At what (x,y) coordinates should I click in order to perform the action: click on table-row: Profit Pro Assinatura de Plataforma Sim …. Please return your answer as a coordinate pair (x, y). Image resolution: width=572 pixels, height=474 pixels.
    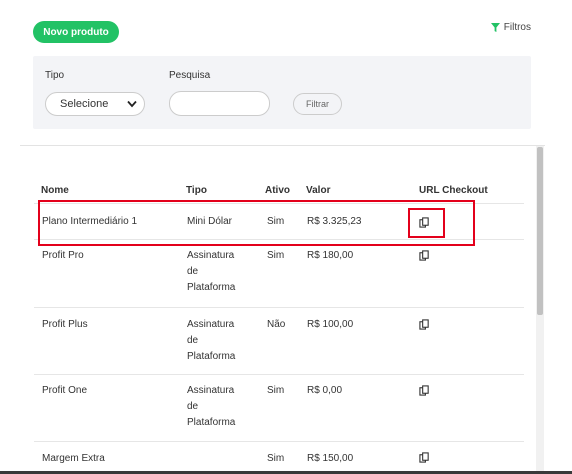
    Looking at the image, I should click on (279, 273).